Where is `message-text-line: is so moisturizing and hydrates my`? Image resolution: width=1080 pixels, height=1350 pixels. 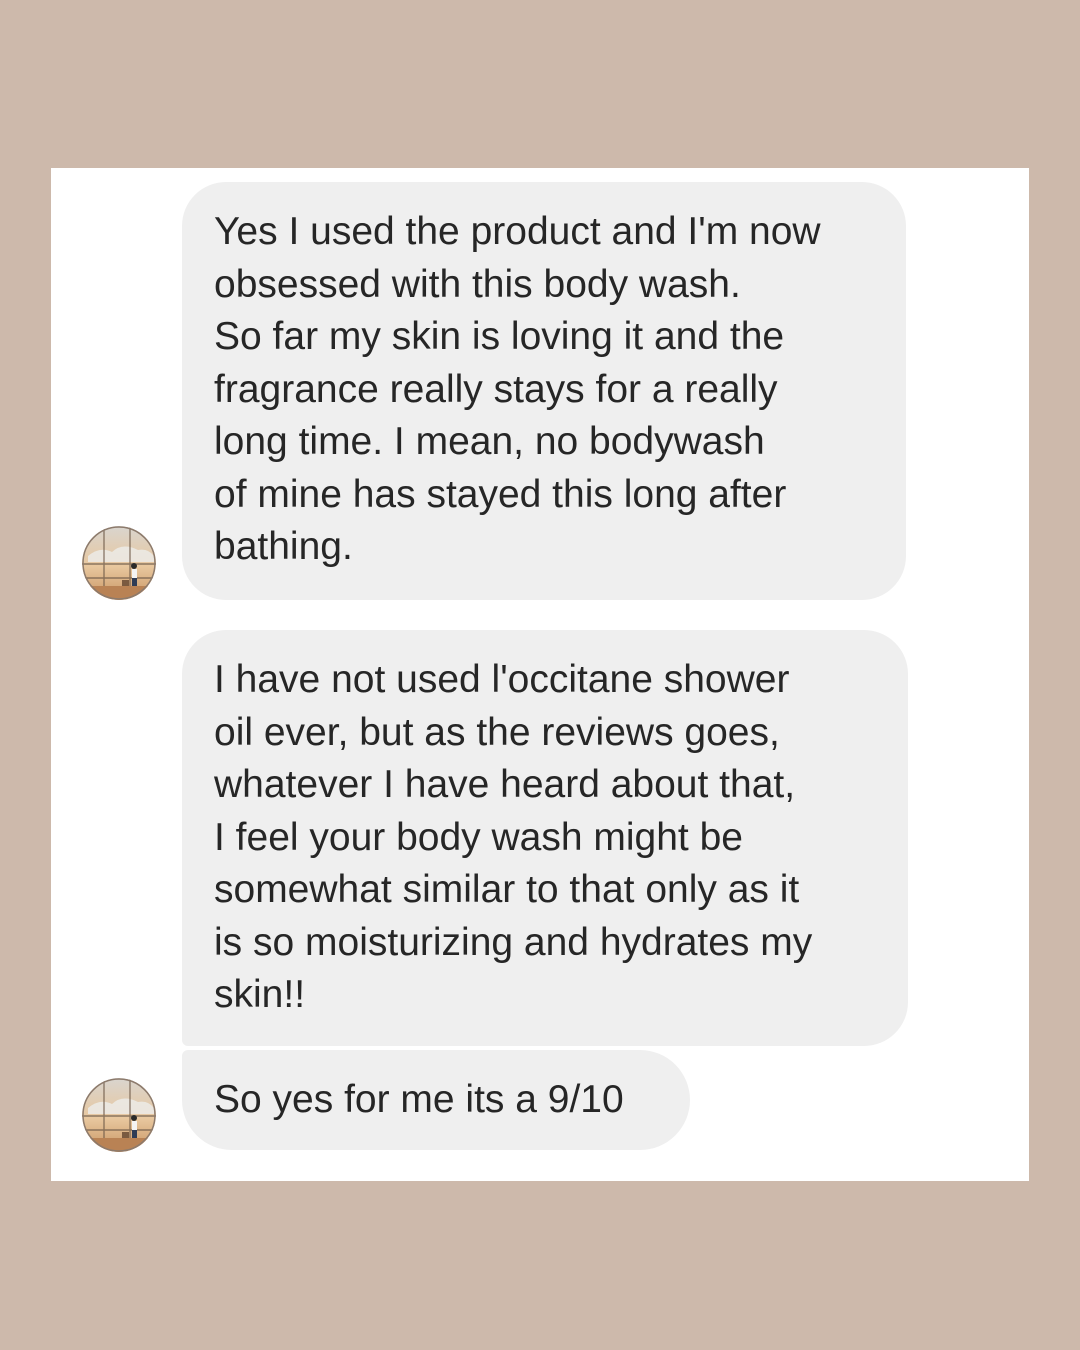
message-text-line: is so moisturizing and hydrates my is located at coordinates (513, 942).